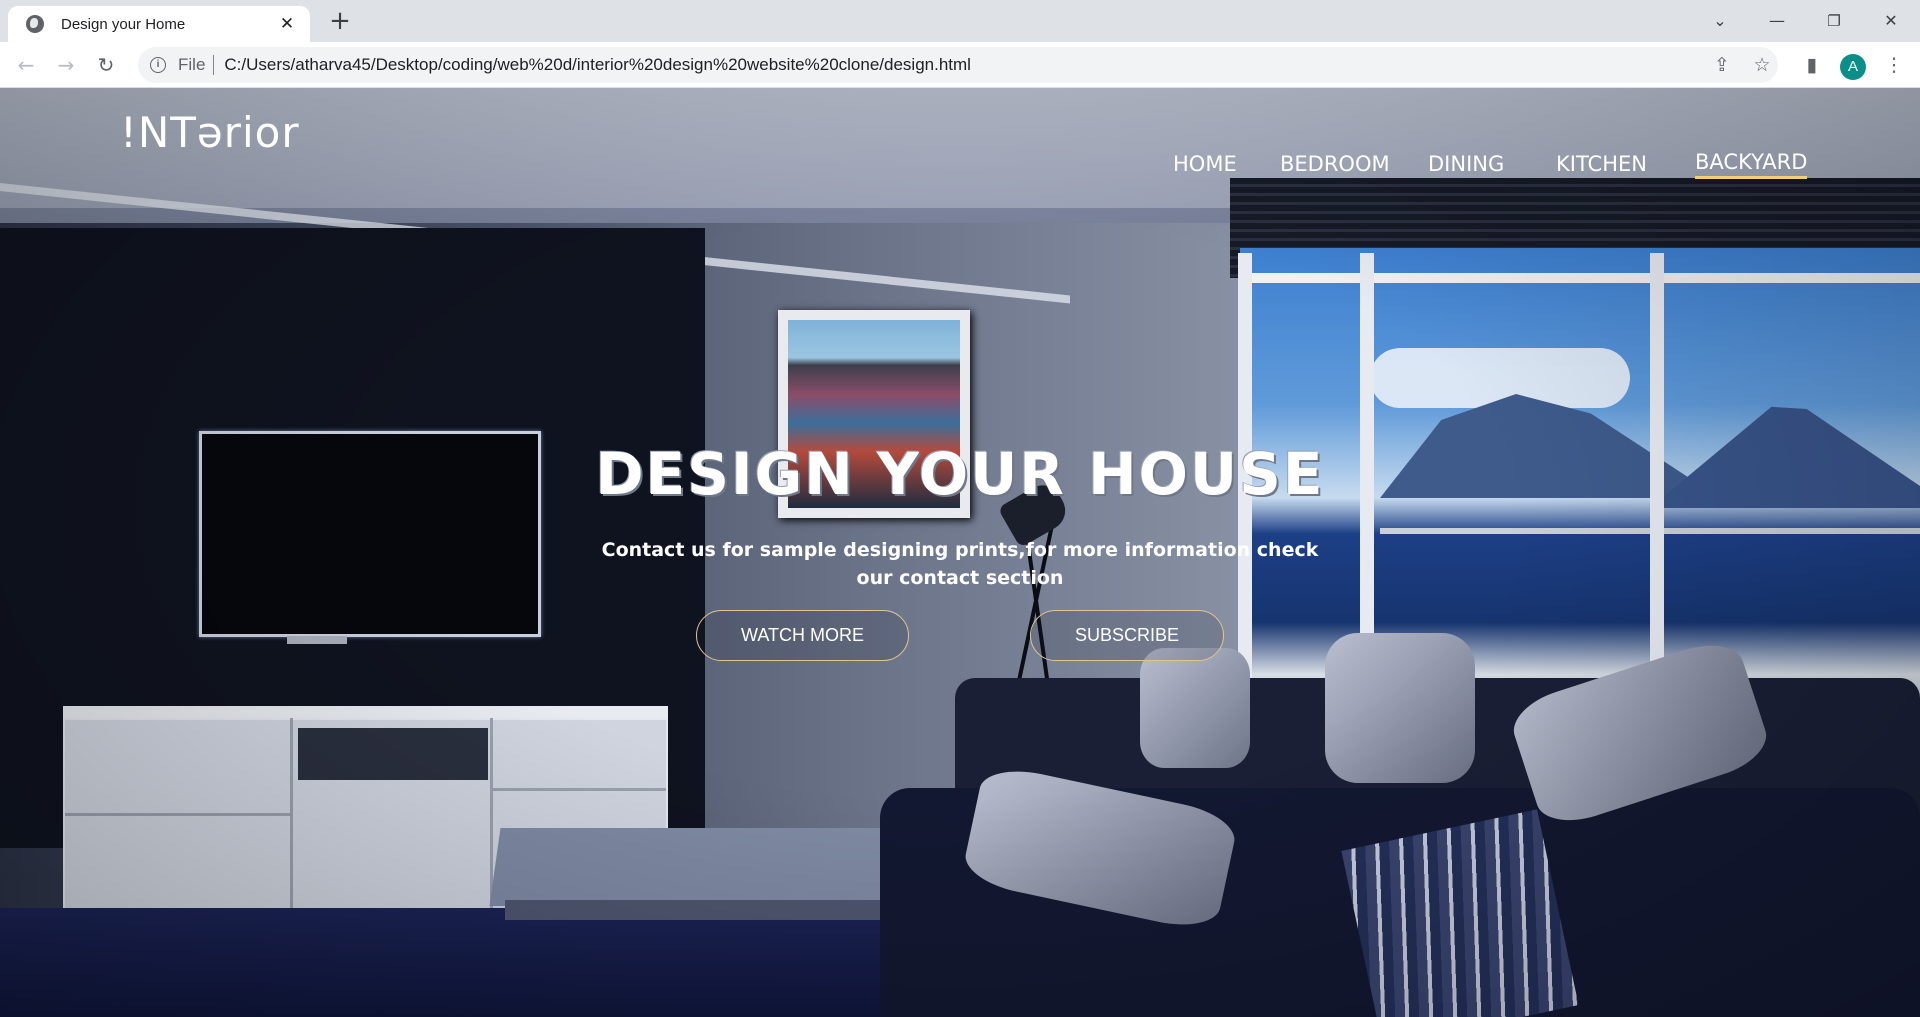 The width and height of the screenshot is (1920, 1017). What do you see at coordinates (960, 474) in the screenshot?
I see `hero-title: DESIGN YOUR HOUSE` at bounding box center [960, 474].